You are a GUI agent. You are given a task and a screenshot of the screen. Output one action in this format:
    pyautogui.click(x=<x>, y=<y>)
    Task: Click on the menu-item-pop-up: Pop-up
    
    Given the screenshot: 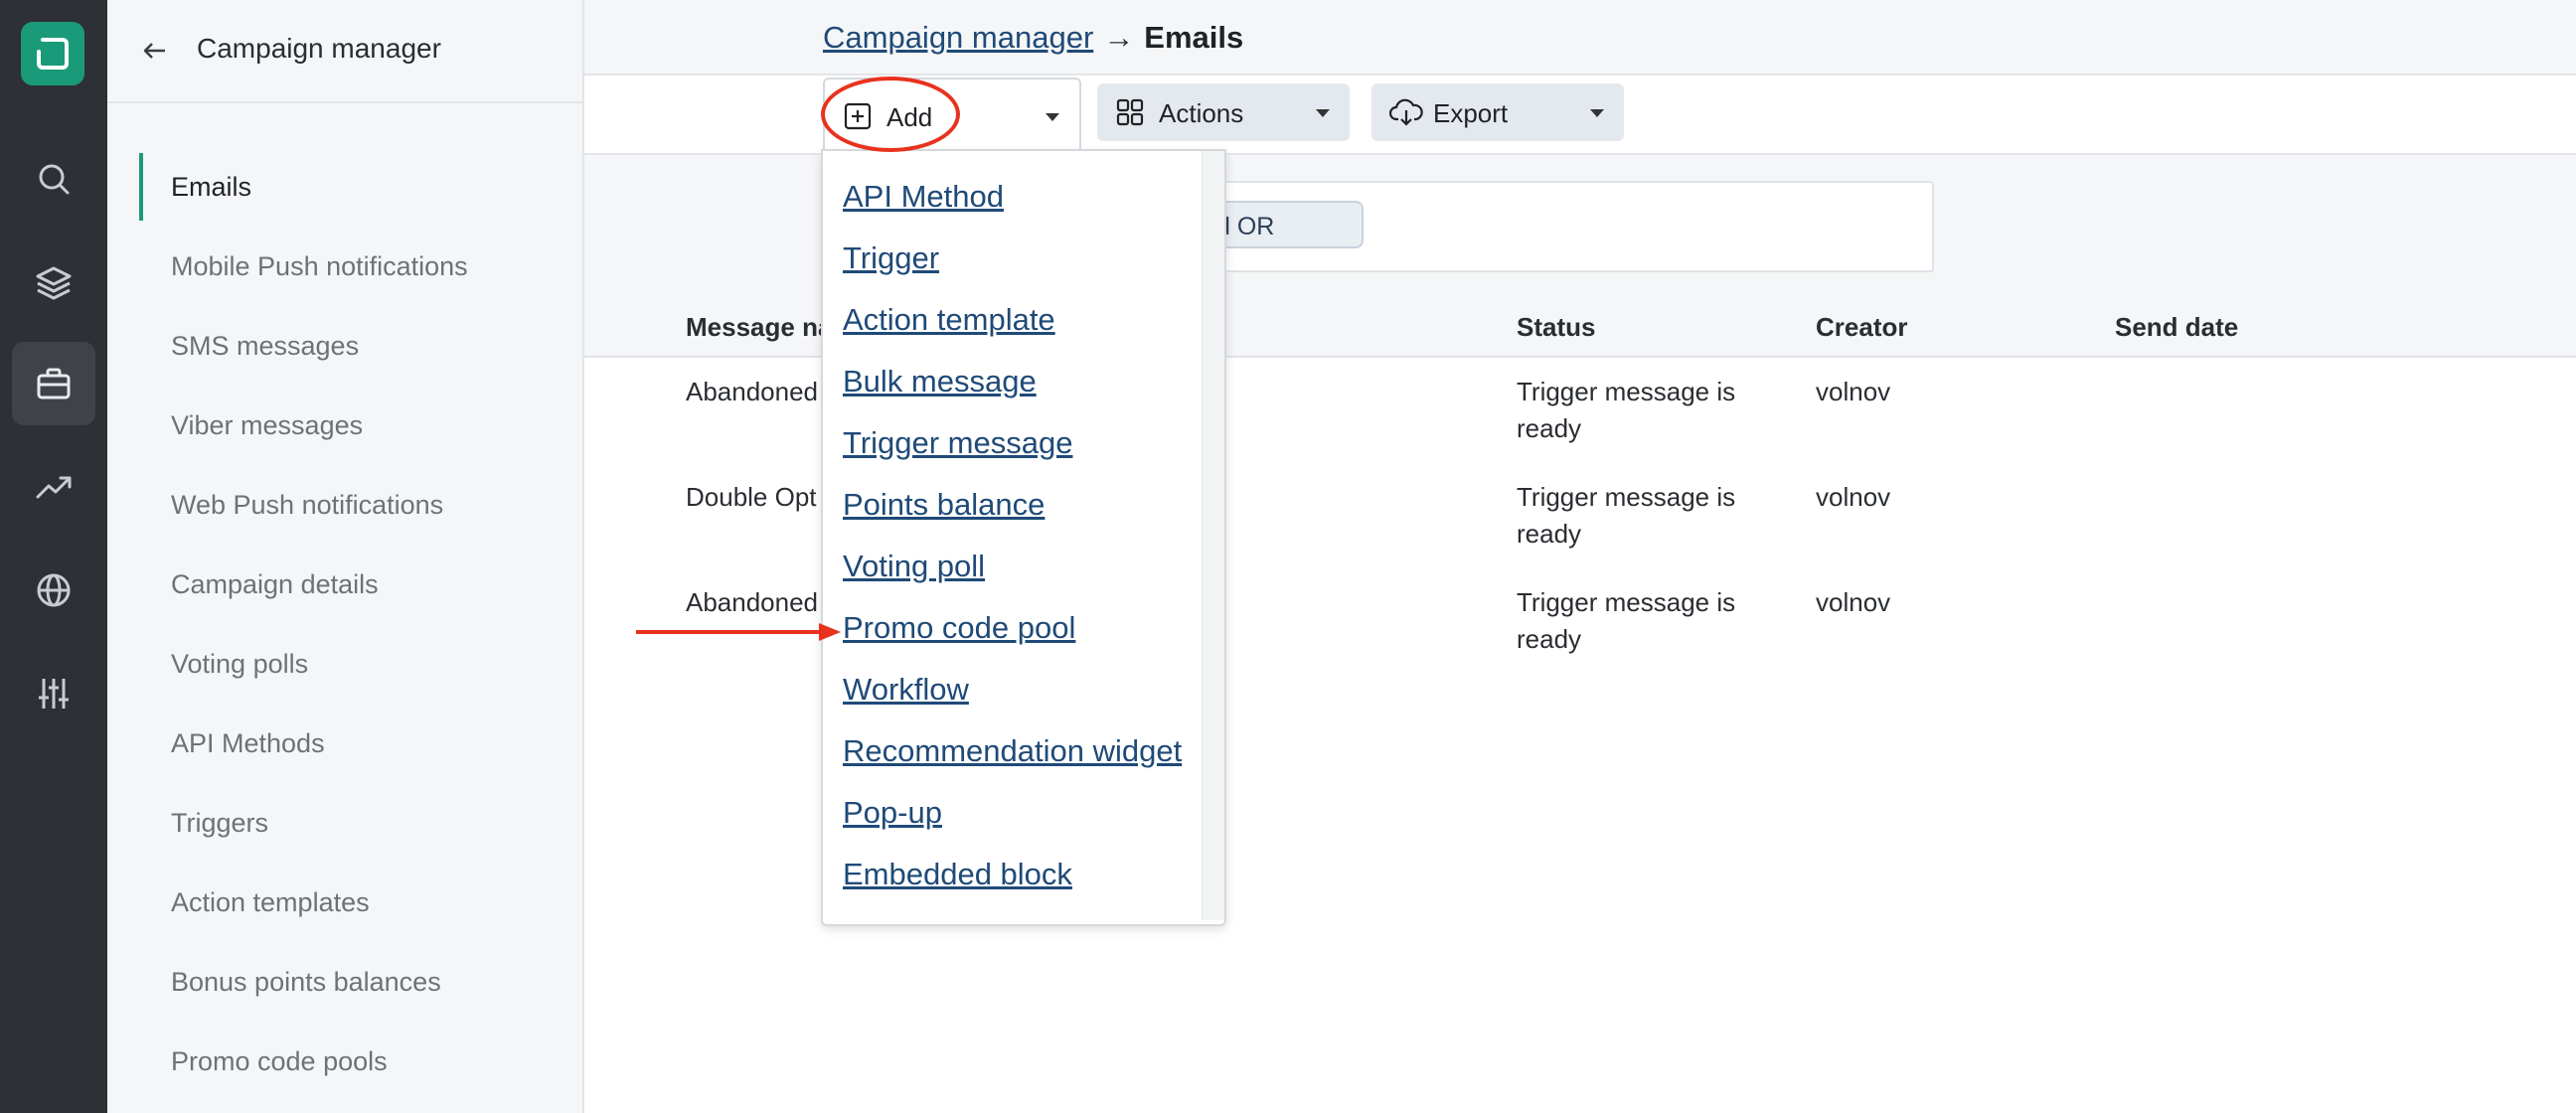 What is the action you would take?
    pyautogui.click(x=892, y=813)
    